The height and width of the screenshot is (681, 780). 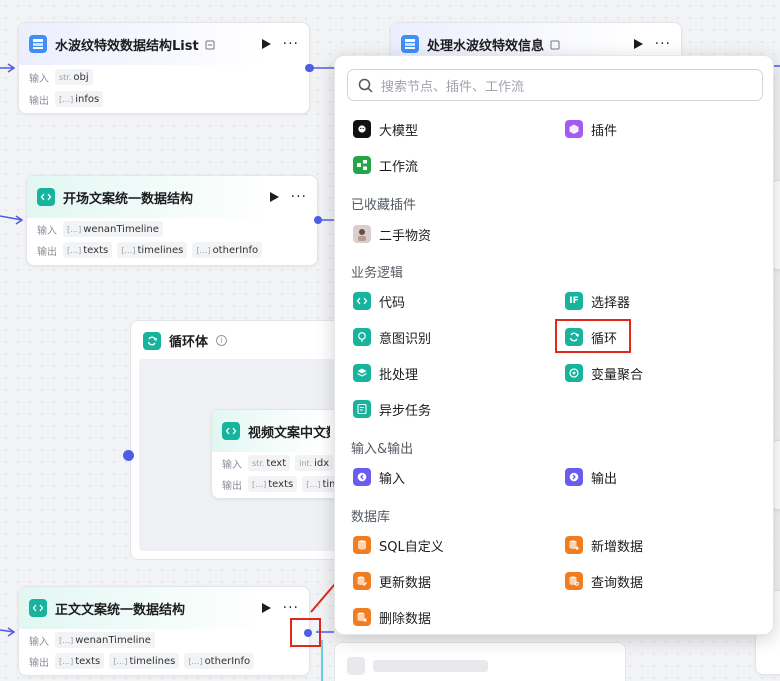 I want to click on menu-item-label: 变量聚合, so click(x=617, y=375).